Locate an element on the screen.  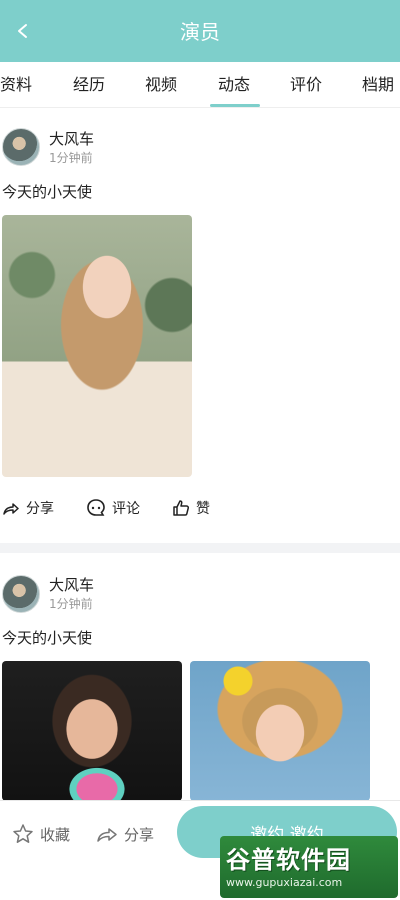
tab-schedule: 档期 is located at coordinates (378, 85).